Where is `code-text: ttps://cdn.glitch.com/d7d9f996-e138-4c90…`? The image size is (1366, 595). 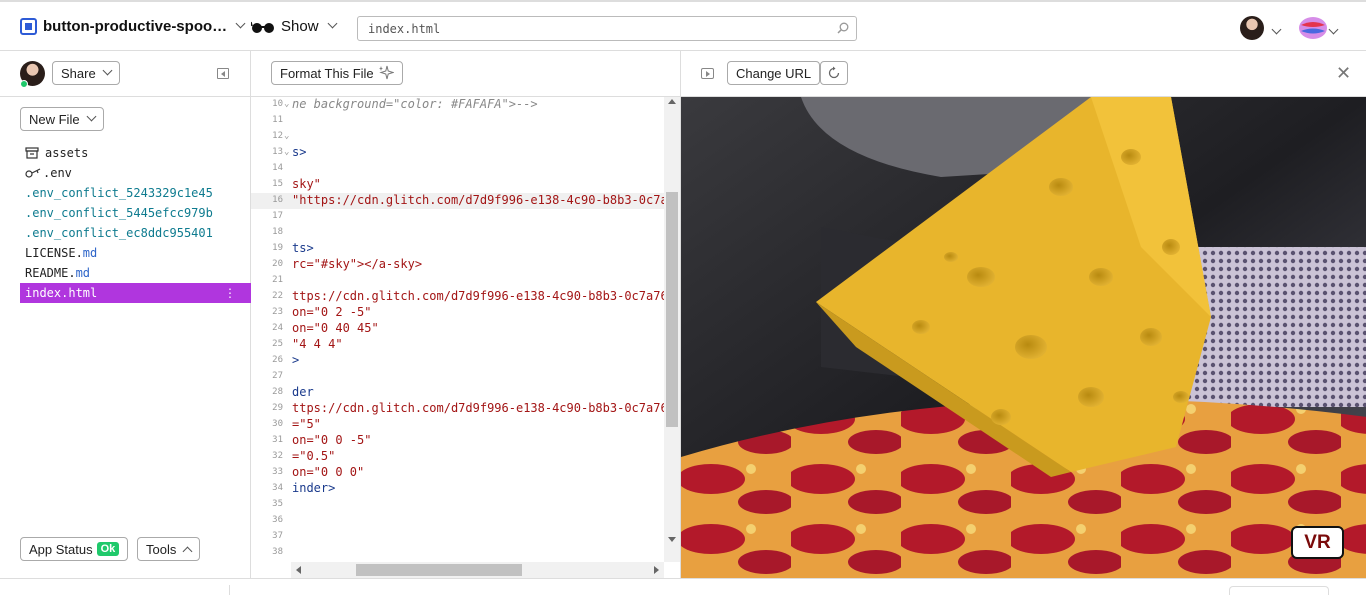
code-text: ttps://cdn.glitch.com/d7d9f996-e138-4c90… is located at coordinates (478, 296).